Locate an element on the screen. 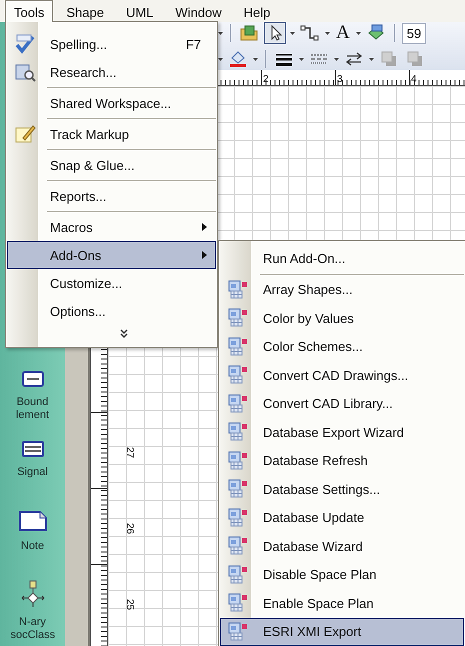 This screenshot has height=646, width=465. menu-item: Track Markup is located at coordinates (111, 134).